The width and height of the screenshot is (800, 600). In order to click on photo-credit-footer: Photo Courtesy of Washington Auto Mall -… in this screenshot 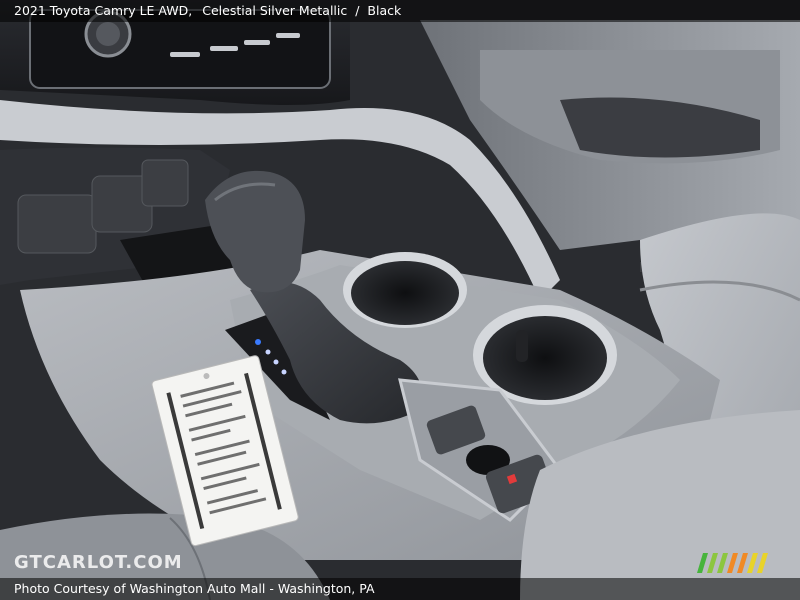, I will do `click(400, 589)`.